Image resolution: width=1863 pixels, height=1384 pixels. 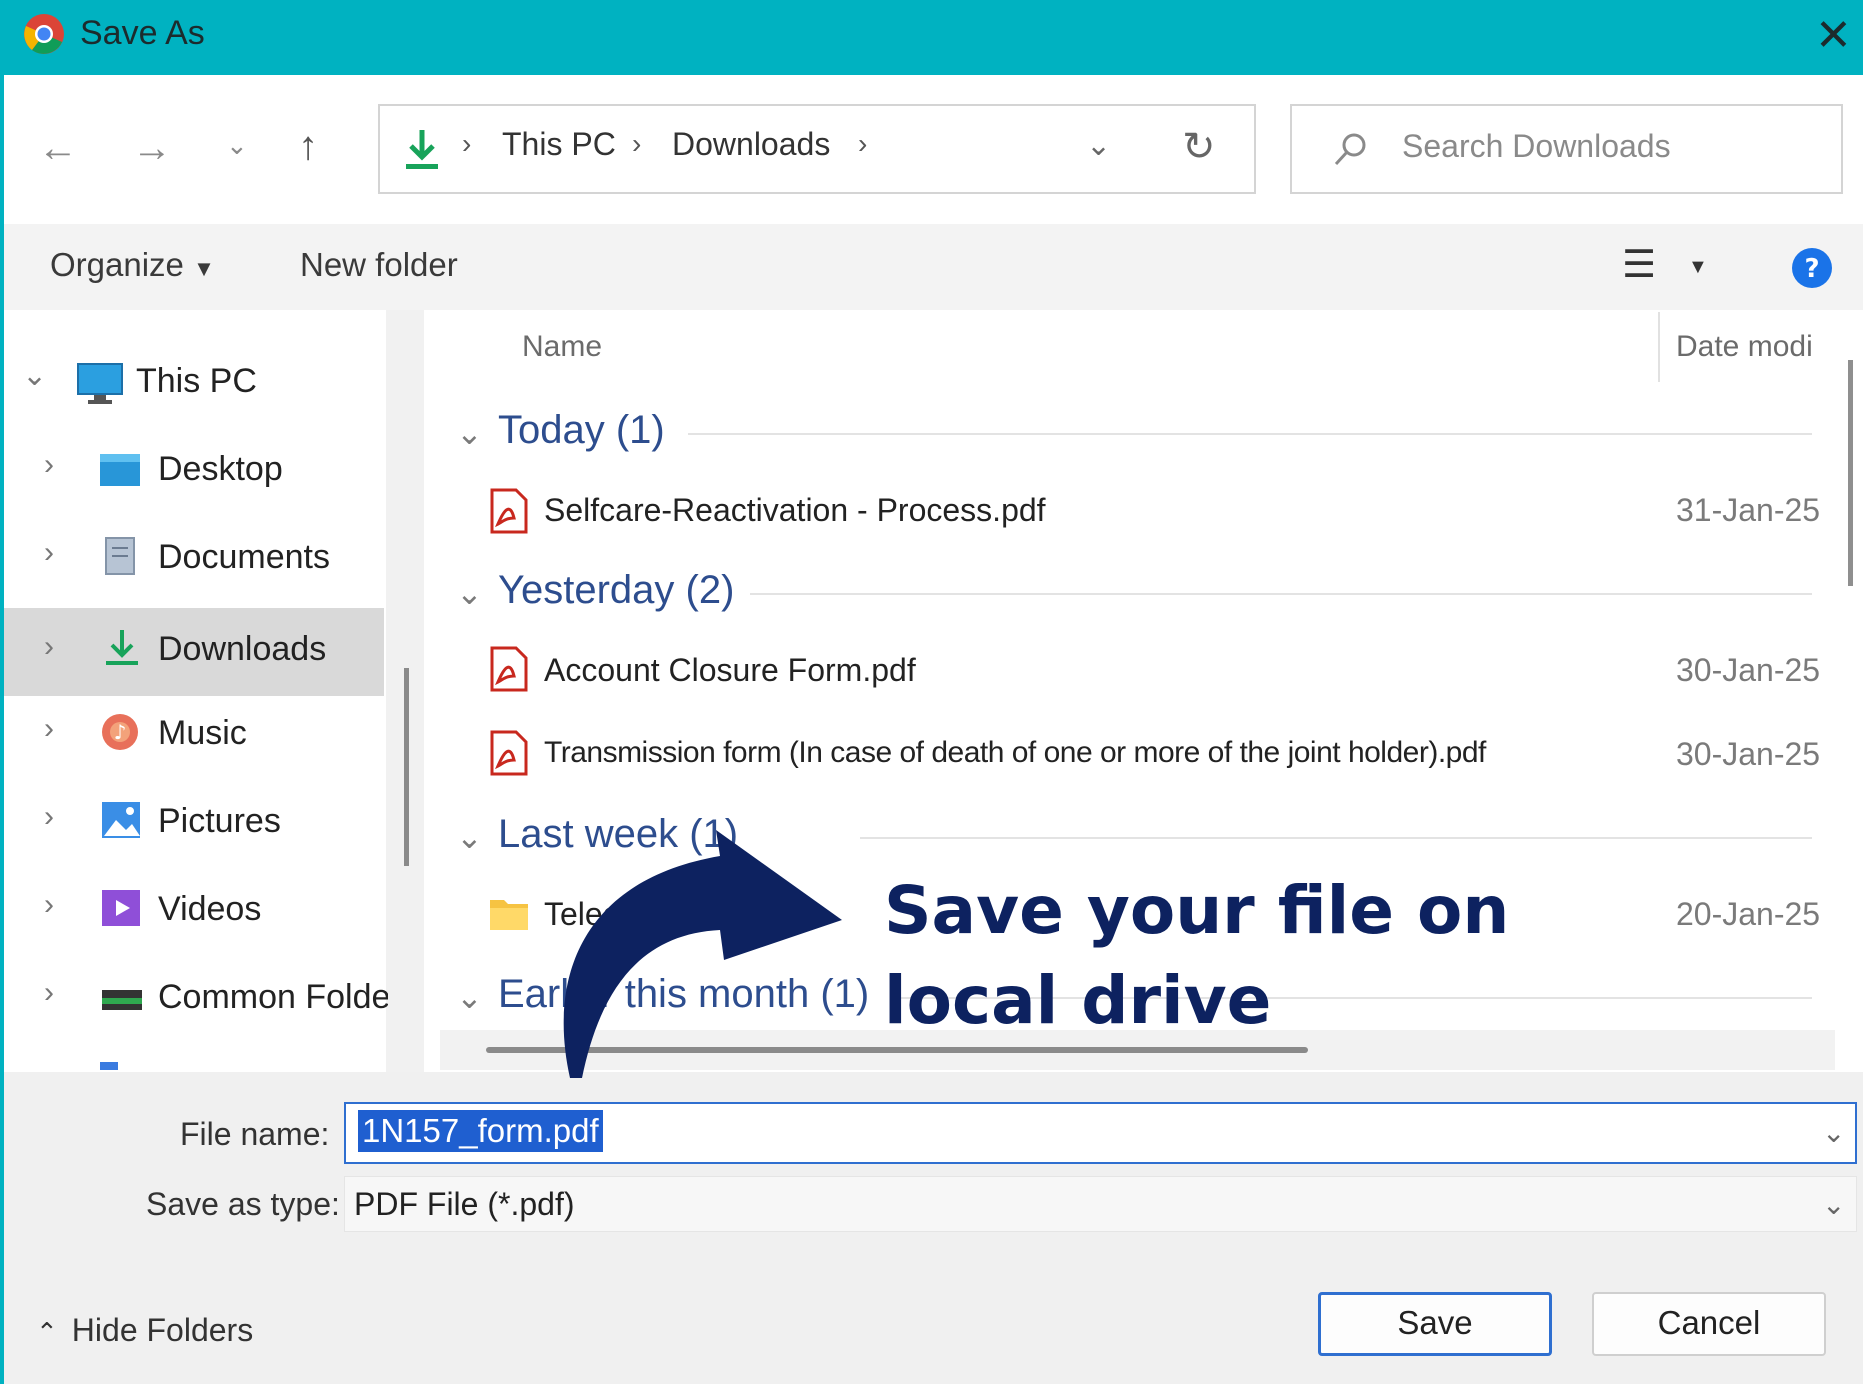 What do you see at coordinates (244, 557) in the screenshot?
I see `sidebar-item-label: Documents` at bounding box center [244, 557].